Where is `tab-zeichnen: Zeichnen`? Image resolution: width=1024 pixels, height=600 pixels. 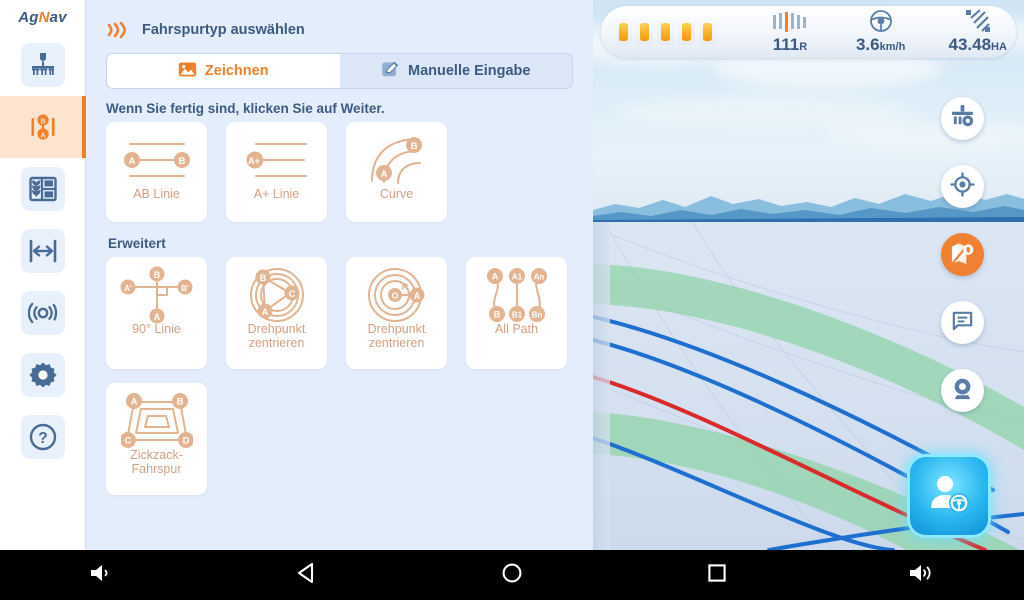
tab-zeichnen: Zeichnen is located at coordinates (223, 71).